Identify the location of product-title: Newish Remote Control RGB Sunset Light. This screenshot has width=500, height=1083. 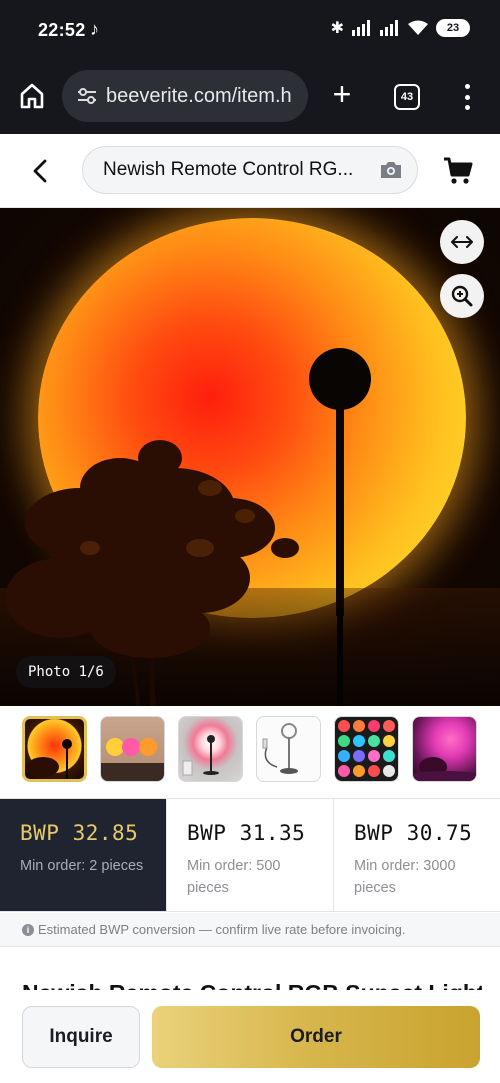
(252, 985).